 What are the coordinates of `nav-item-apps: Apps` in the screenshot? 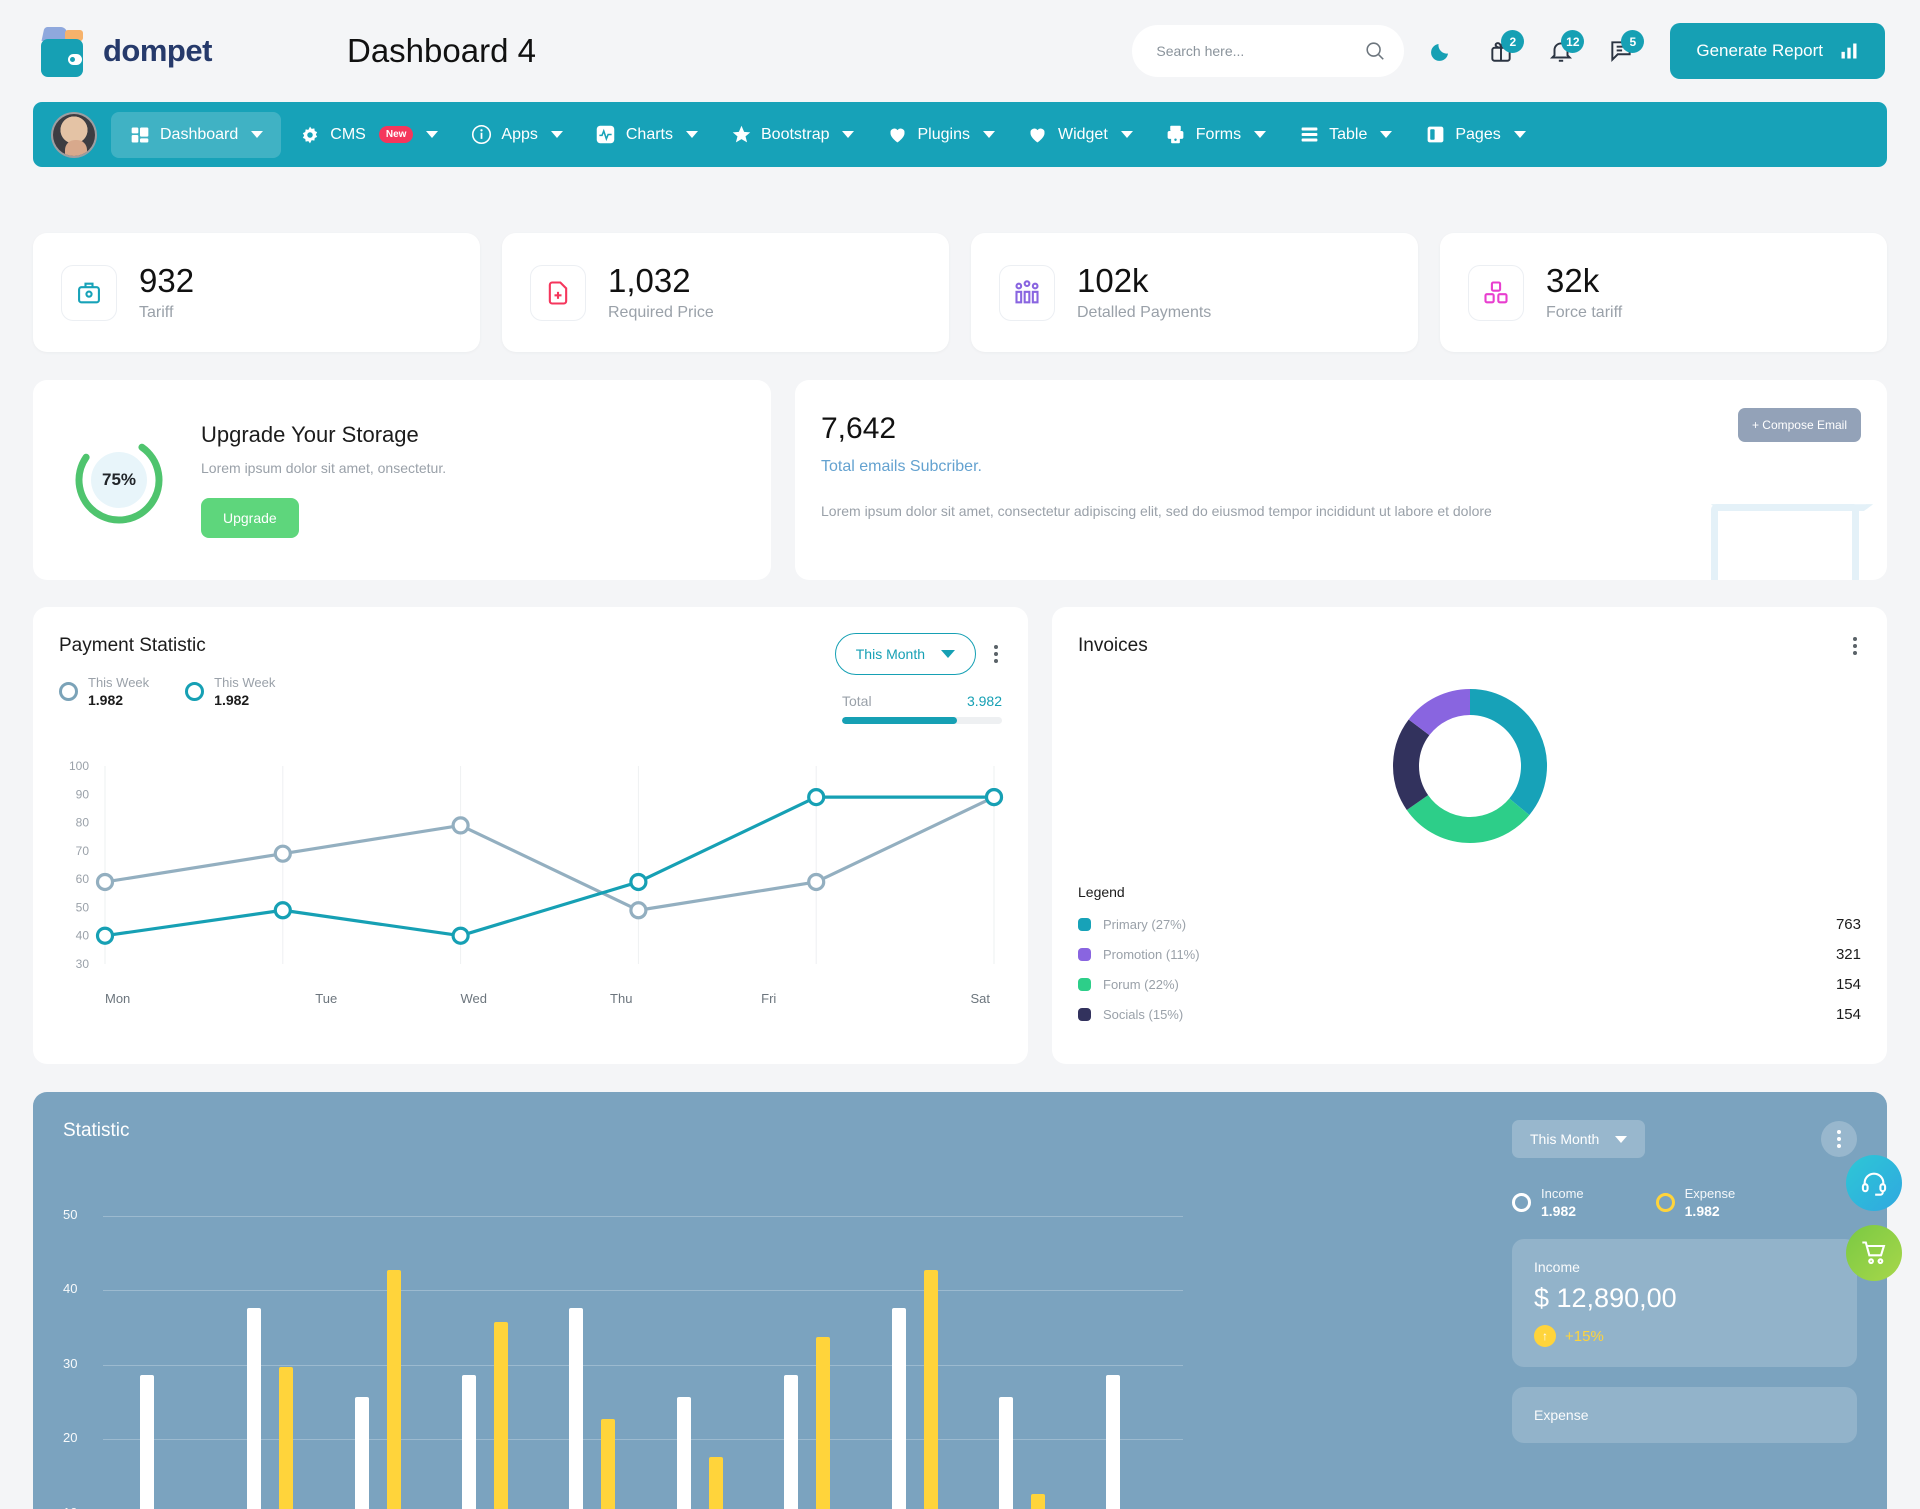 It's located at (516, 135).